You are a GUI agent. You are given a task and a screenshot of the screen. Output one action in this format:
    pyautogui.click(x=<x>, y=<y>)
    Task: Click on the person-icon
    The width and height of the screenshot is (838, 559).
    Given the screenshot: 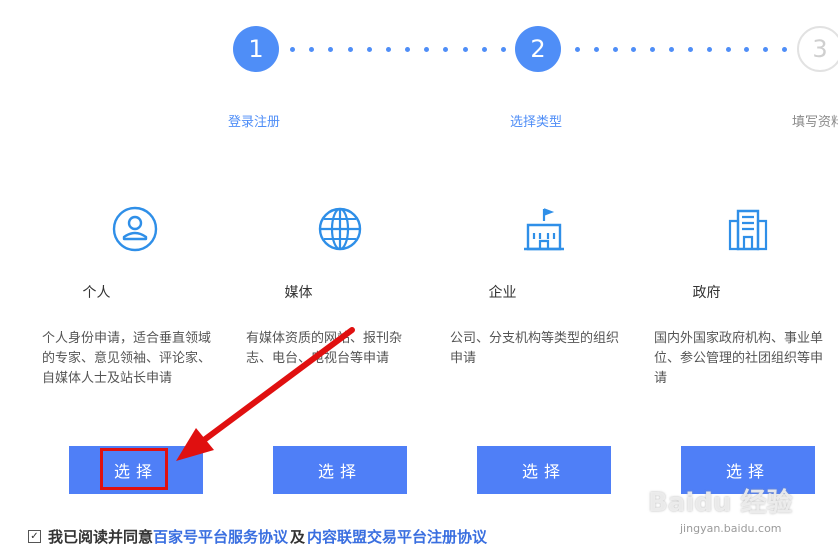 What is the action you would take?
    pyautogui.click(x=135, y=229)
    